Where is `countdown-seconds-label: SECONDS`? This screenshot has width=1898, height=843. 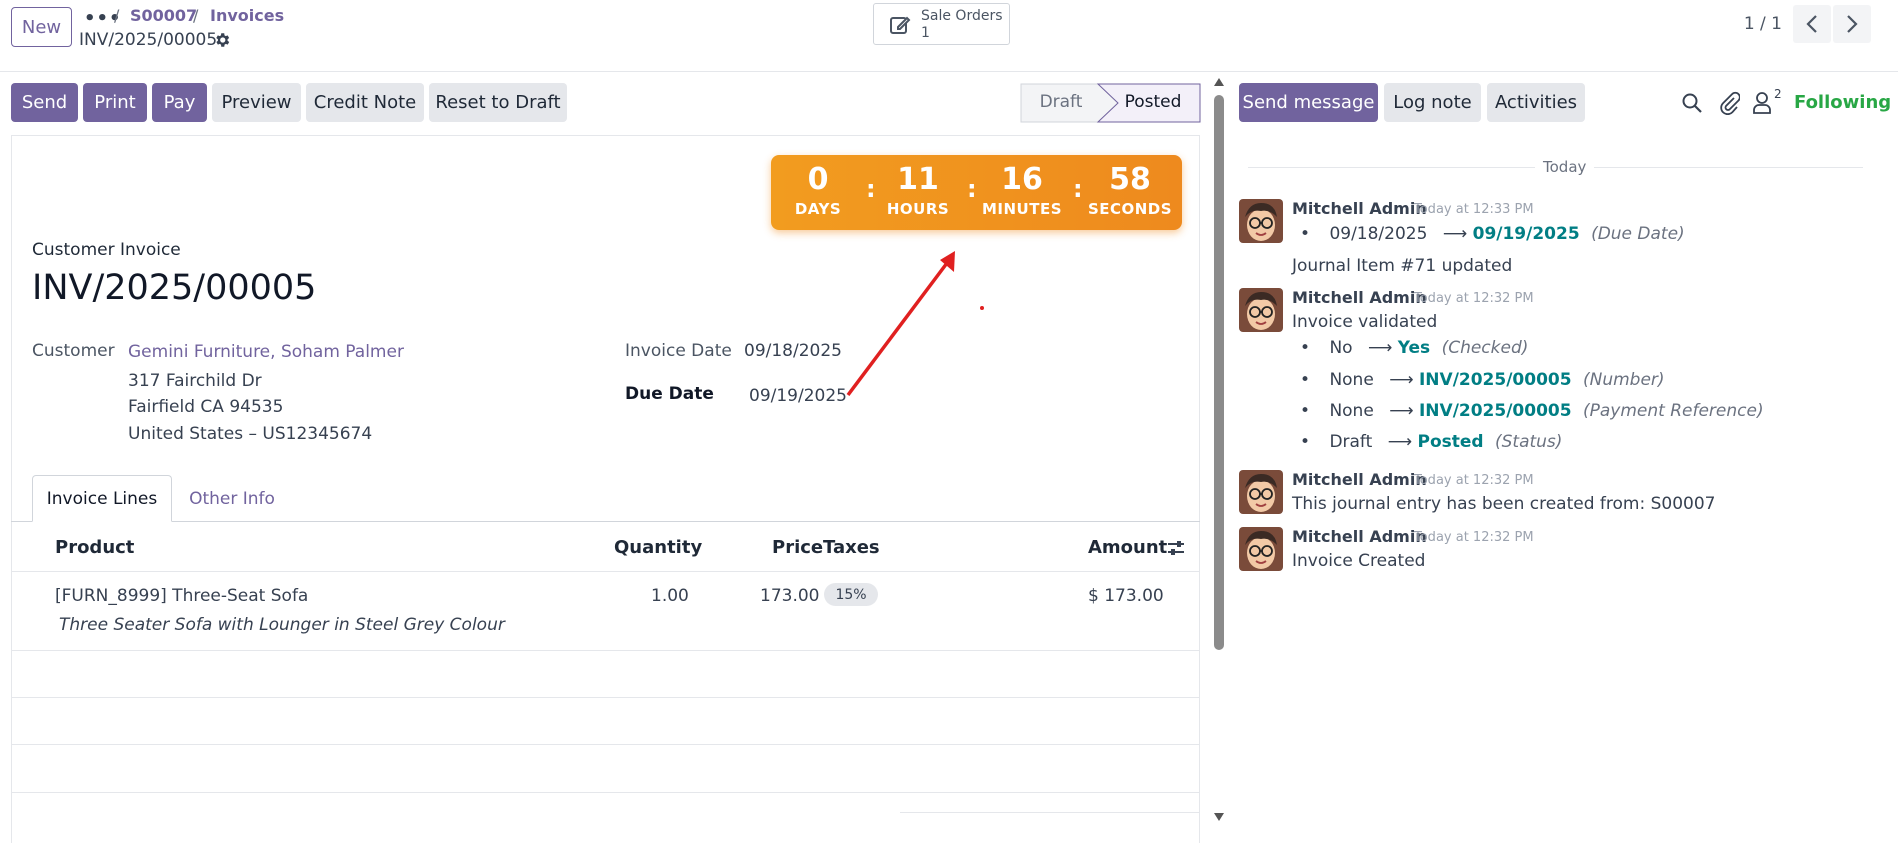 countdown-seconds-label: SECONDS is located at coordinates (1130, 209).